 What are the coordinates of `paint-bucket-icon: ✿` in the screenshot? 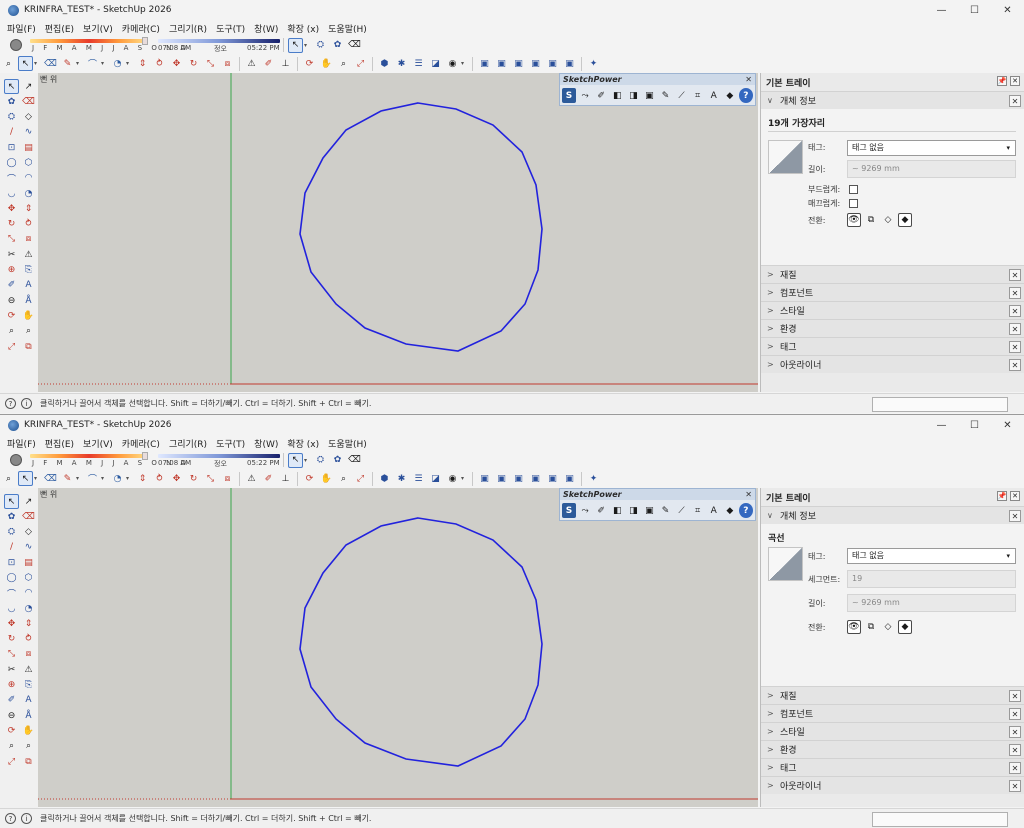 It's located at (11, 516).